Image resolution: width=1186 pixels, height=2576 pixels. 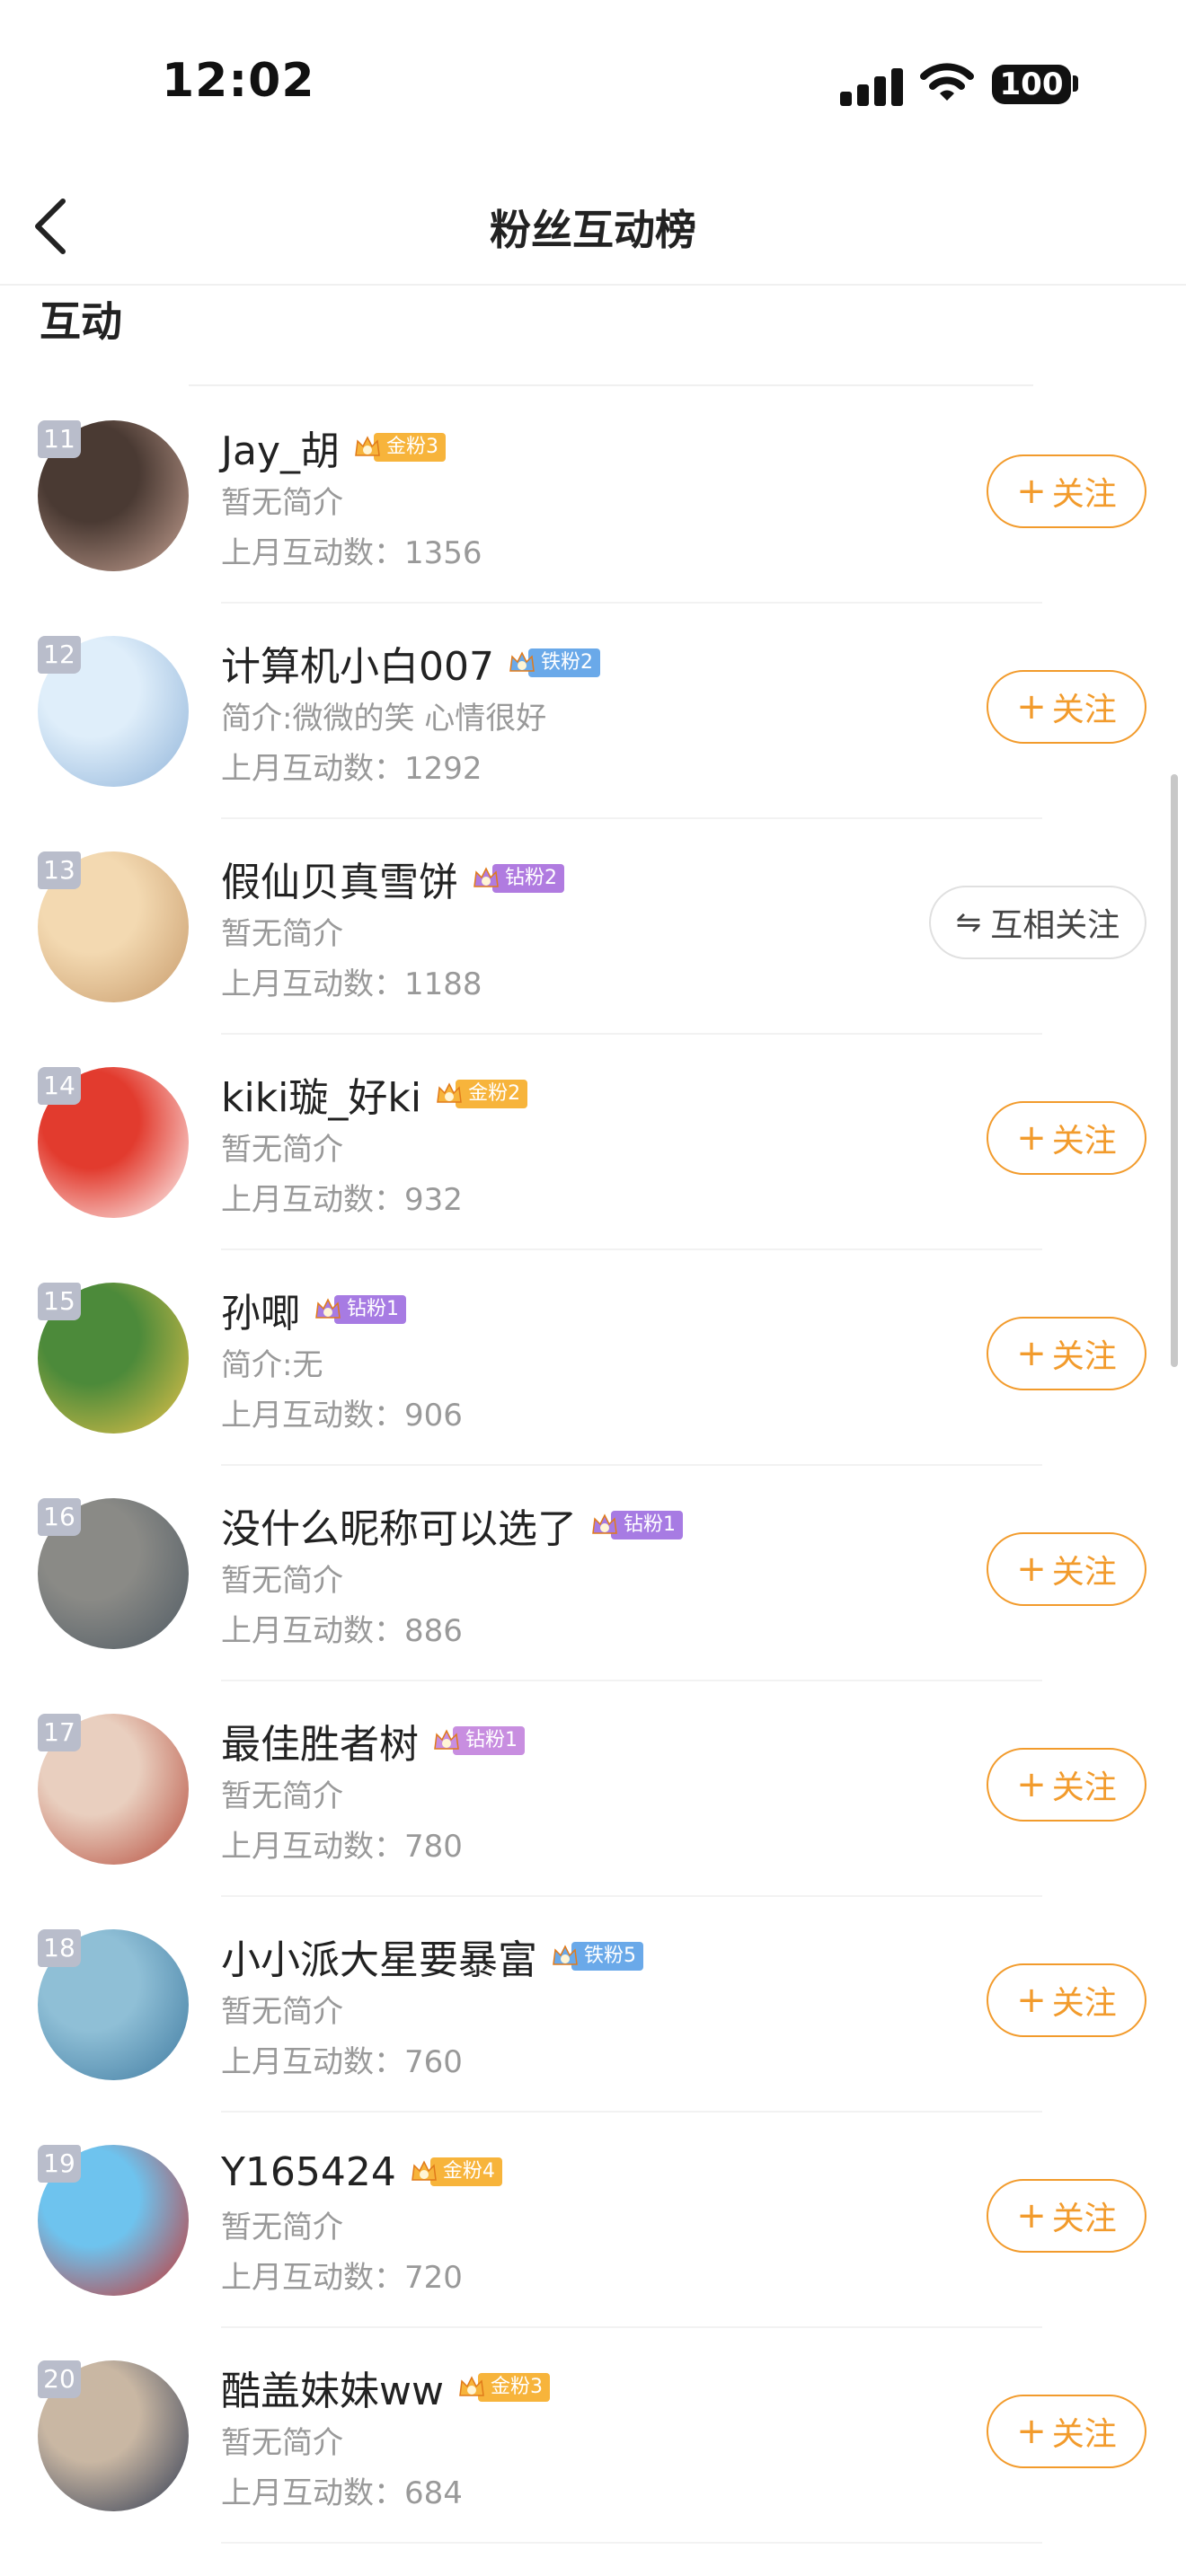 I want to click on badge-label: 铁粉2, so click(x=563, y=662).